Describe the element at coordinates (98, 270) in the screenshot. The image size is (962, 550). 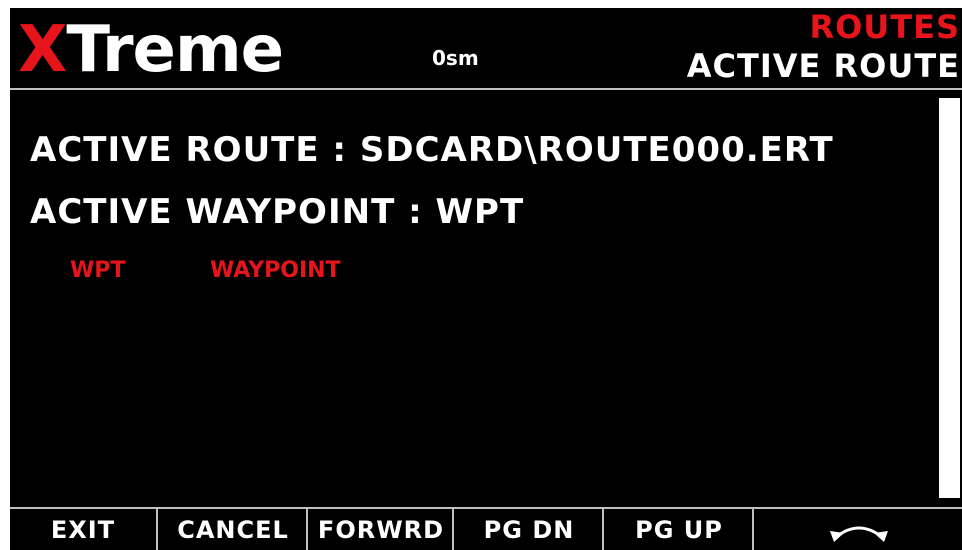
I see `waypoint-id: WPT` at that location.